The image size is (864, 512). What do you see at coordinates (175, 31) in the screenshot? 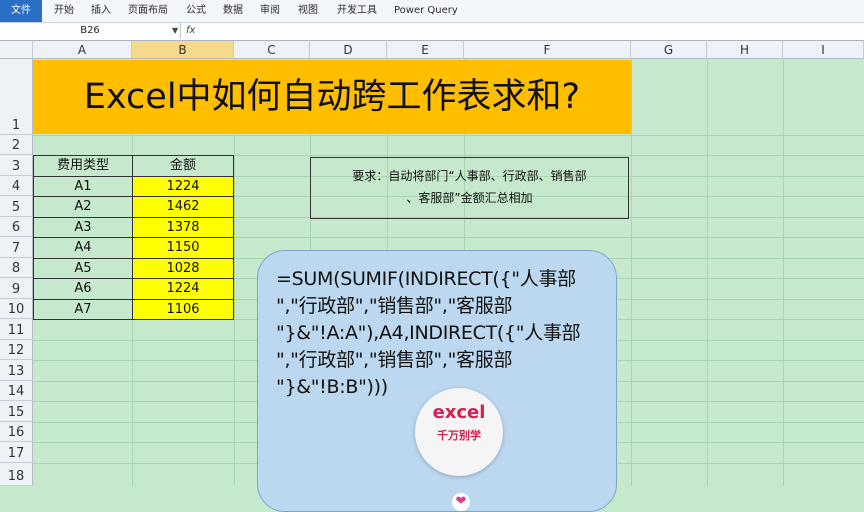
I see `chevron-down-icon: ▼` at bounding box center [175, 31].